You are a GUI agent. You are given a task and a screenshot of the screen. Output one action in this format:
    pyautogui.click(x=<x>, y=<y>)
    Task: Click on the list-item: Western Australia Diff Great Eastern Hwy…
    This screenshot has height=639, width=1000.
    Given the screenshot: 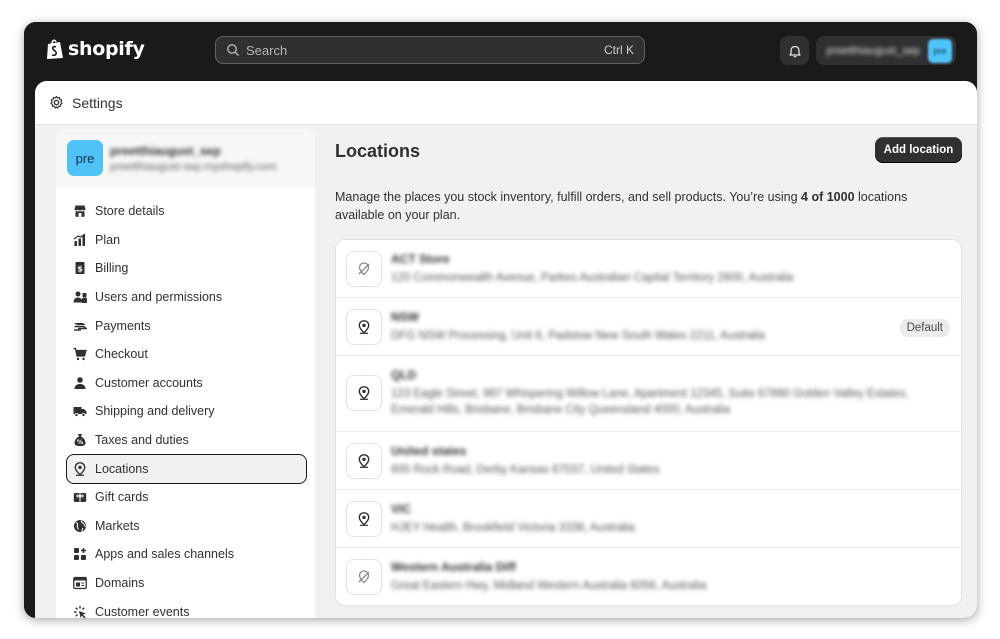 What is the action you would take?
    pyautogui.click(x=648, y=576)
    